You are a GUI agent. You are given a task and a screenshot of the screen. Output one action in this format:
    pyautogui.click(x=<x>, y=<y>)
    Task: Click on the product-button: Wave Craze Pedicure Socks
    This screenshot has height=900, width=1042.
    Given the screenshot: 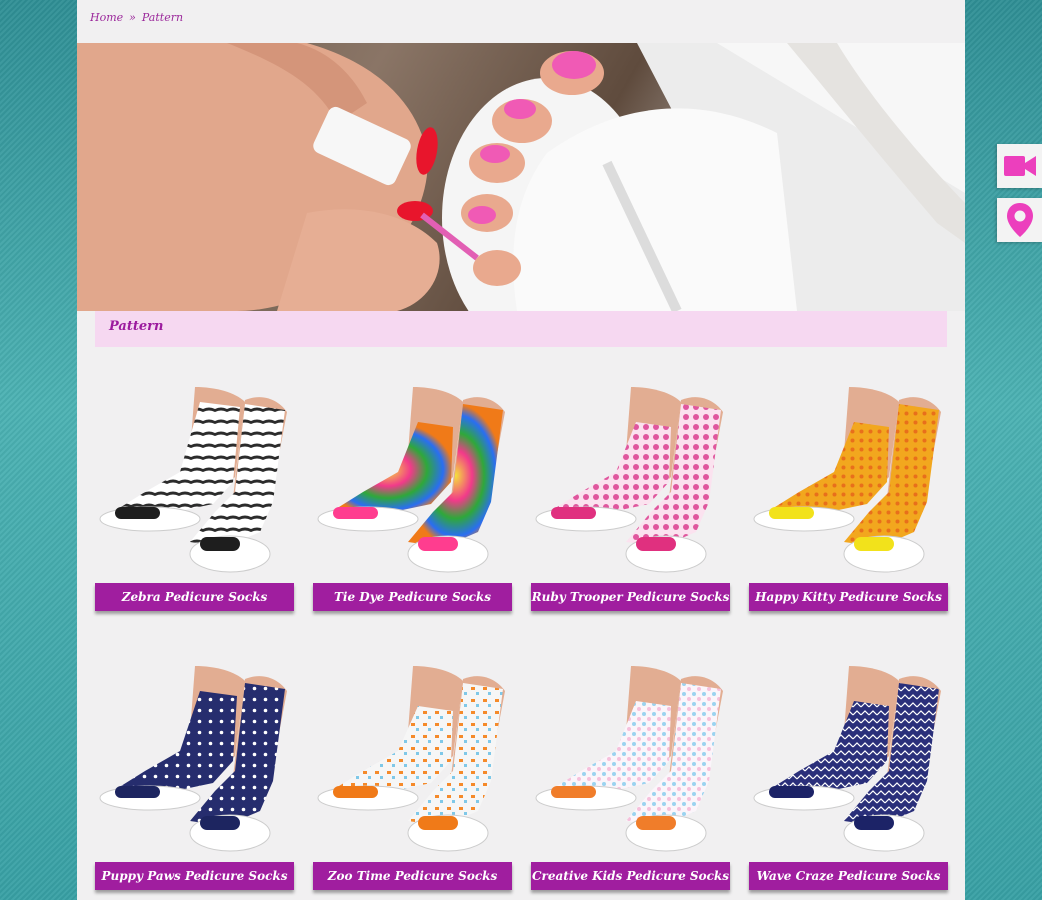 What is the action you would take?
    pyautogui.click(x=848, y=876)
    